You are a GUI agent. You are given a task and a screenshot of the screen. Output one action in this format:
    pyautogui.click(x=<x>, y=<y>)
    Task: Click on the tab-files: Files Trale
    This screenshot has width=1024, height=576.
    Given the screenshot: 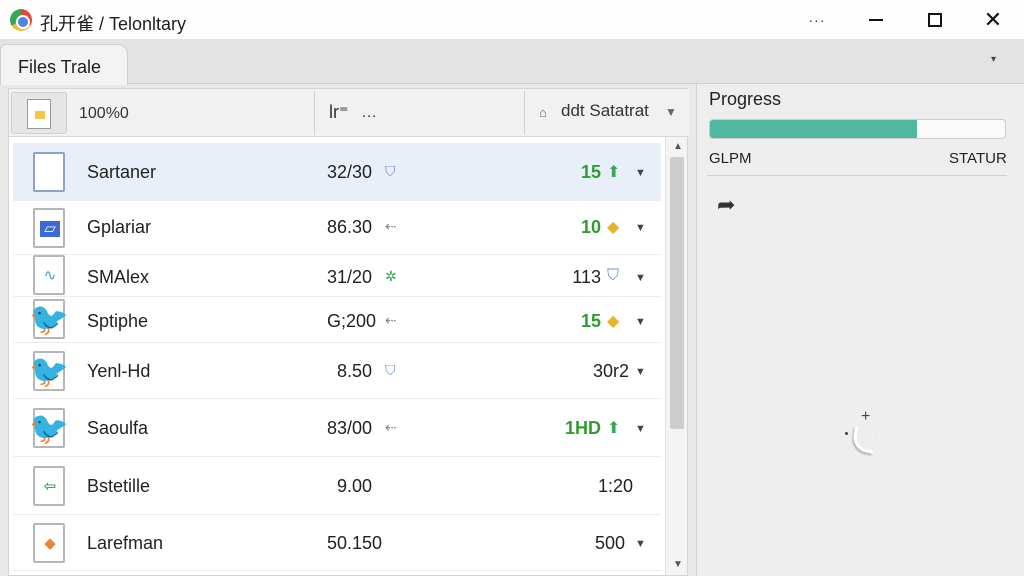 What is the action you would take?
    pyautogui.click(x=64, y=64)
    